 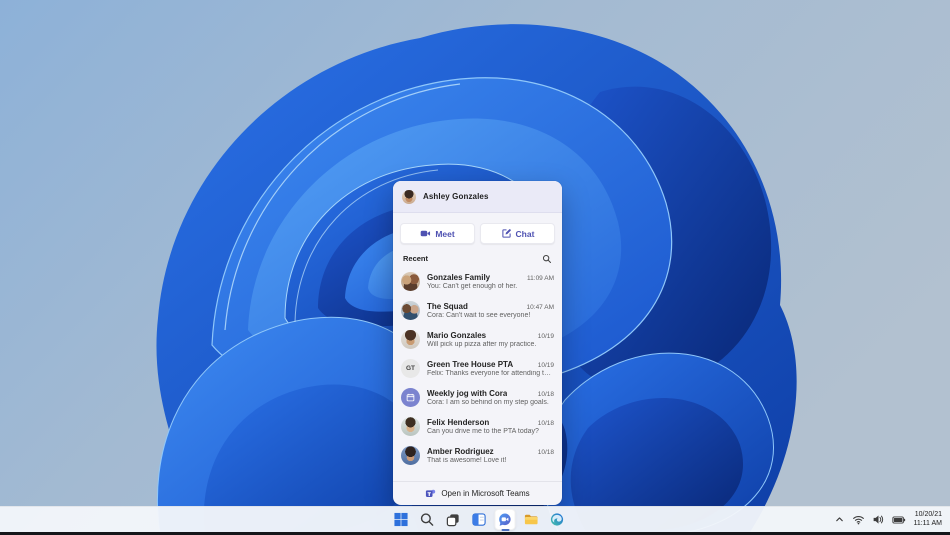 I want to click on taskbar-clock: 10/20/21 11:11 AM, so click(x=927, y=519).